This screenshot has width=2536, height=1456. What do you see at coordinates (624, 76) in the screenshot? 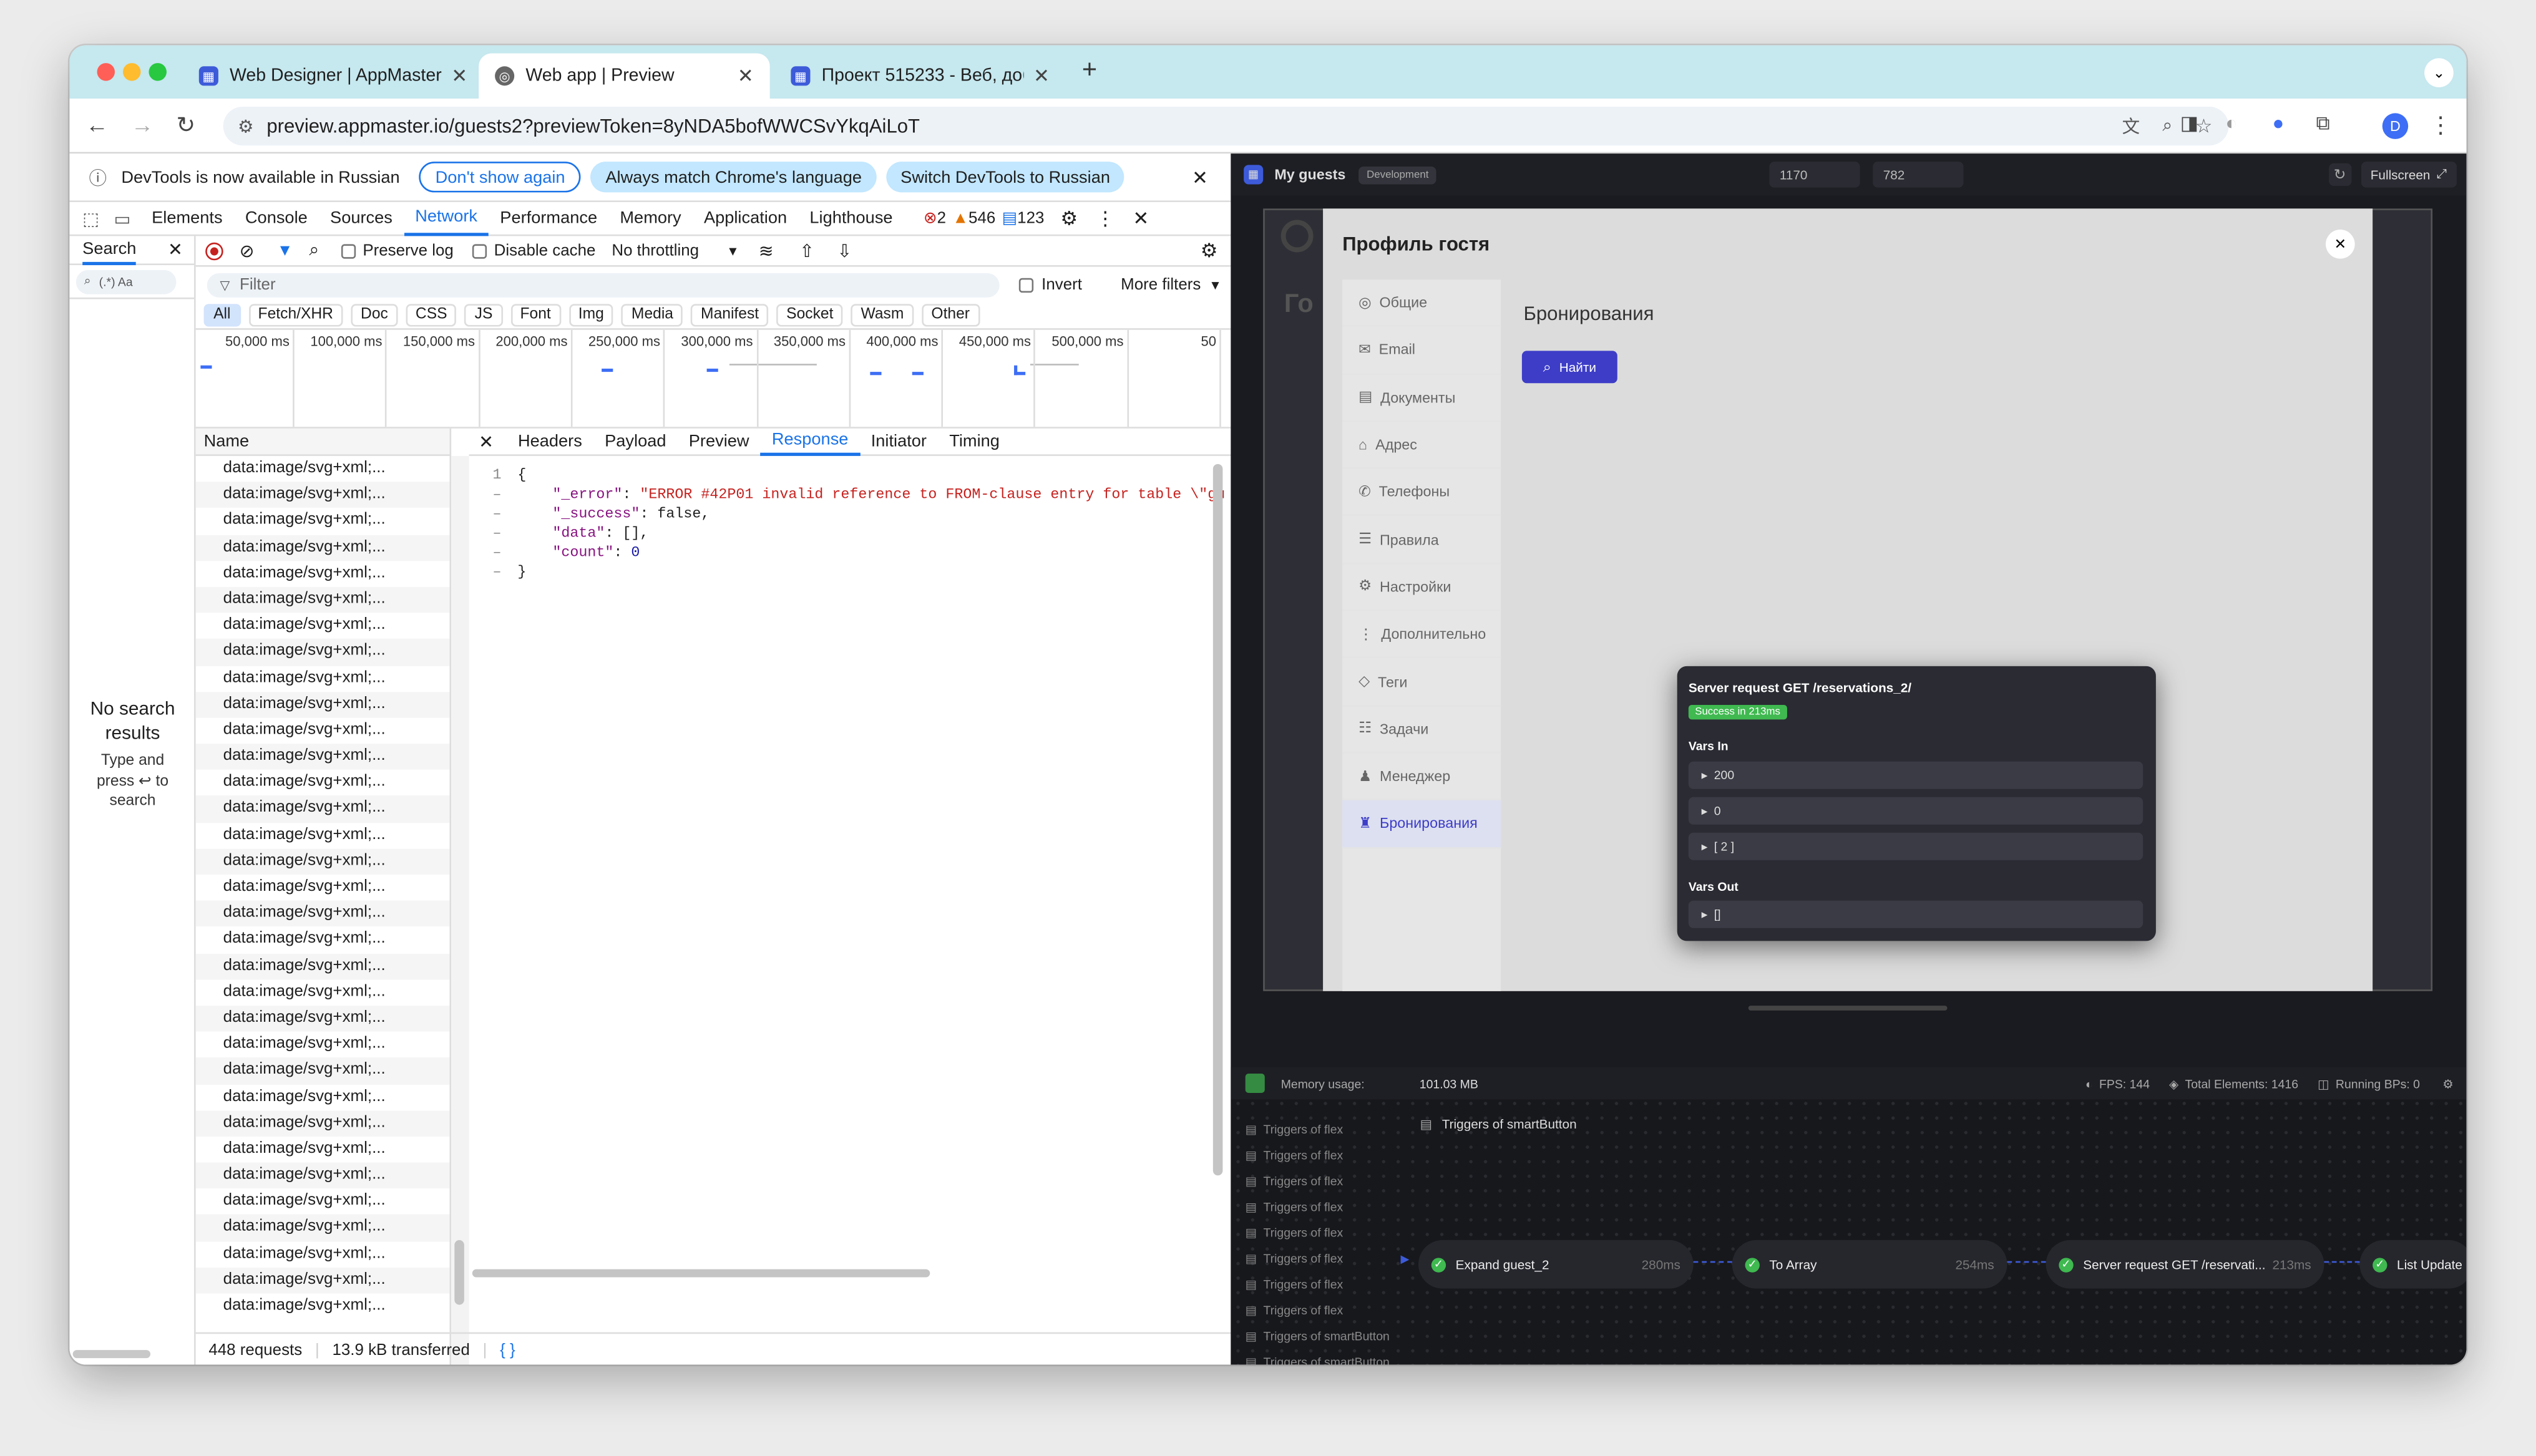
I see `tab-web-app-preview: ◎ Web app | Preview ✕` at bounding box center [624, 76].